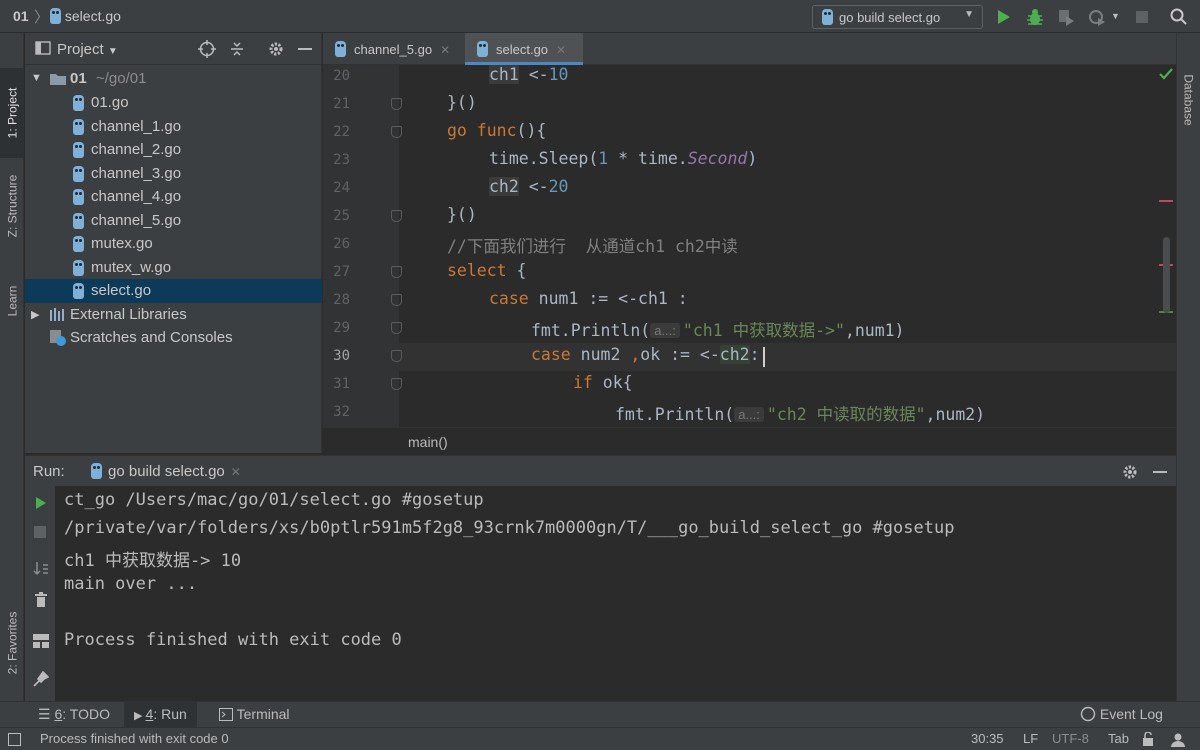 The width and height of the screenshot is (1200, 750). What do you see at coordinates (58, 338) in the screenshot?
I see `scratches-icon` at bounding box center [58, 338].